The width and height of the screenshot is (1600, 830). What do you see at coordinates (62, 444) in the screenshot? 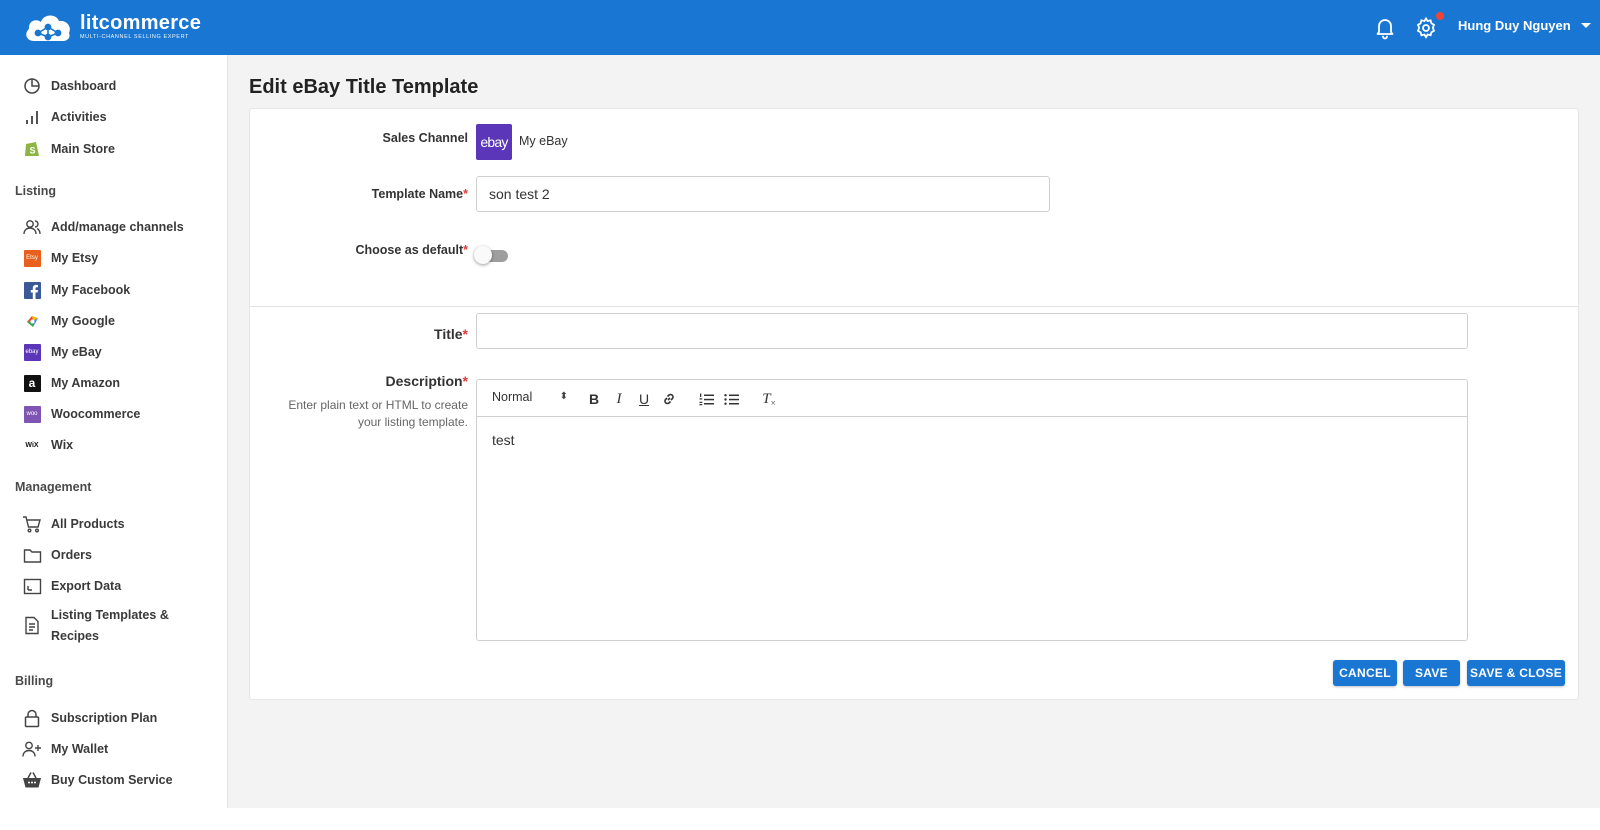
I see `sidebar-item-label: Wix` at bounding box center [62, 444].